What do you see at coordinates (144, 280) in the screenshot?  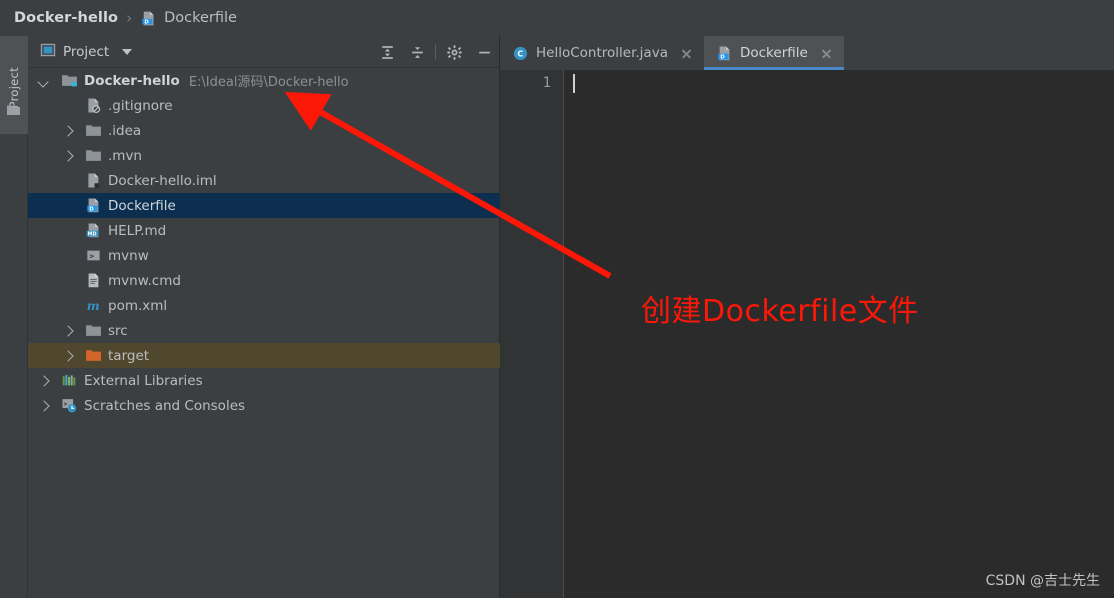 I see `tree-item-label: mvnw.cmd` at bounding box center [144, 280].